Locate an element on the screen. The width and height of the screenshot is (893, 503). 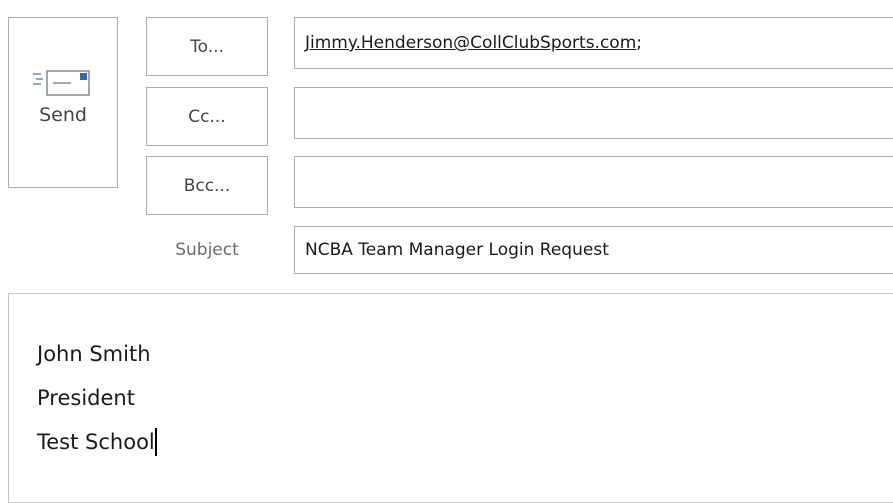
recipient-chip: Jimmy.Henderson@CollClubSports.com is located at coordinates (470, 43).